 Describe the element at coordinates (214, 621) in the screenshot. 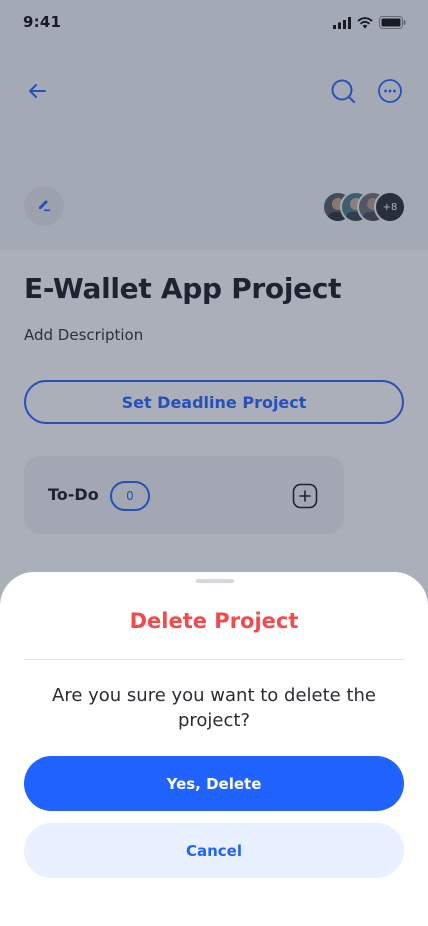

I see `sheet-title: Delete Project` at that location.